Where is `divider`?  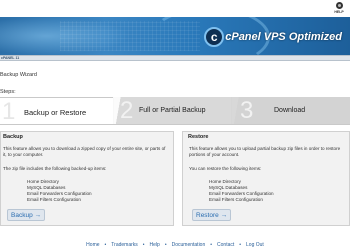
divider is located at coordinates (175, 124).